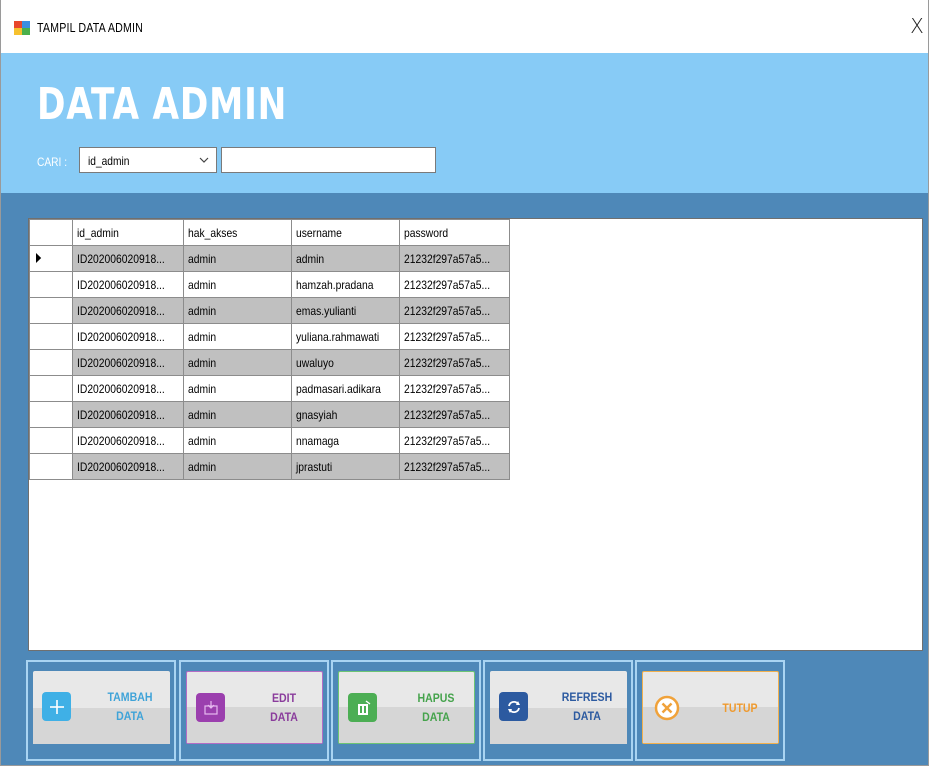 This screenshot has width=929, height=766. I want to click on header-row: id_admin hak_akses username password, so click(270, 232).